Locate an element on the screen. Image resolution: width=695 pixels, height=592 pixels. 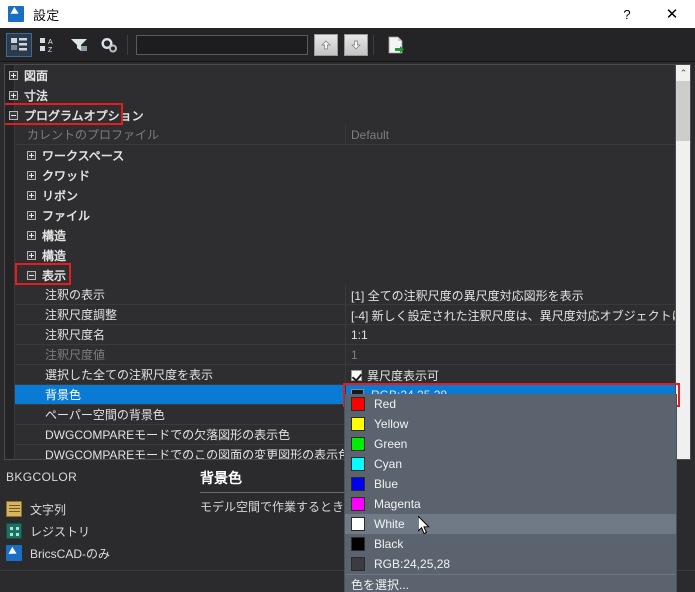
variable-info: BKGCOLOR 文字列 レジストリ BricsCAD-のみ is located at coordinates (101, 517).